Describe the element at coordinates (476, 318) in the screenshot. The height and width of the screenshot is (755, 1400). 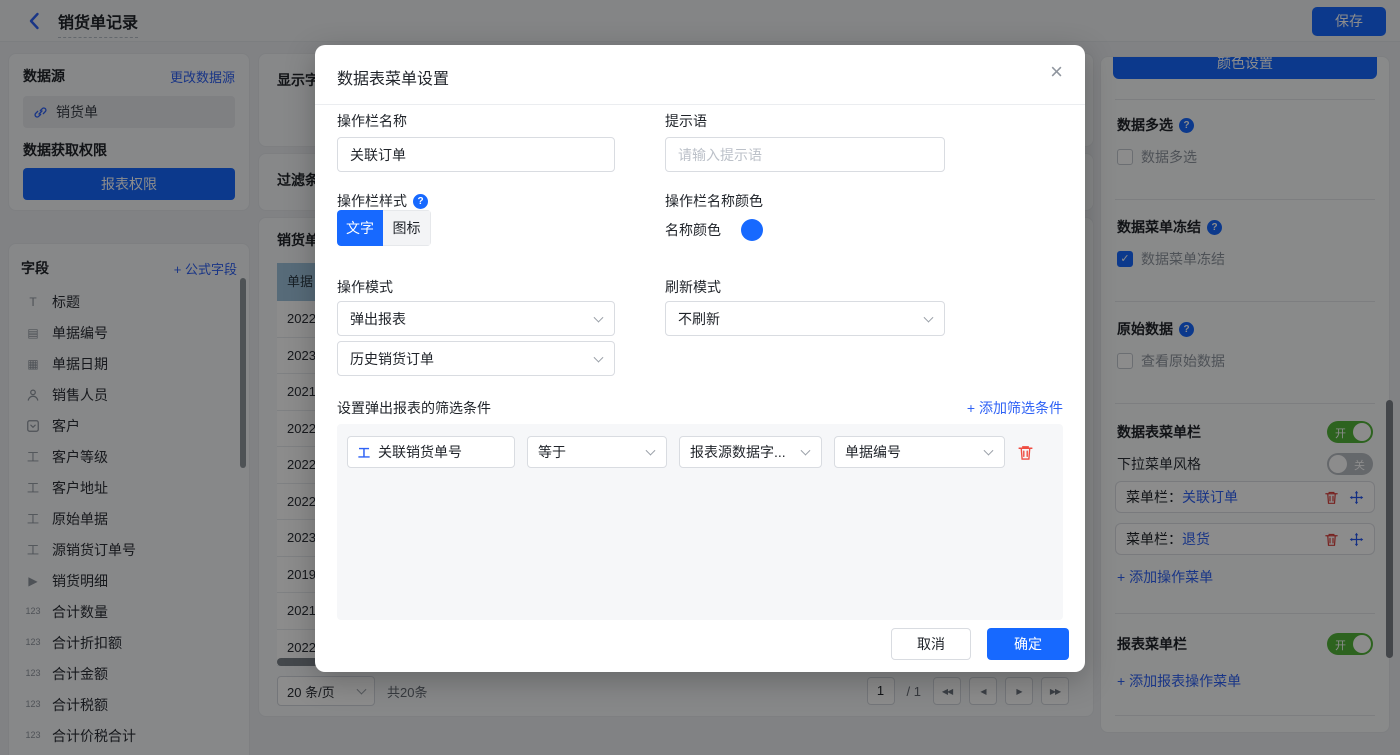
I see `action-mode-select: 弹出报表` at that location.